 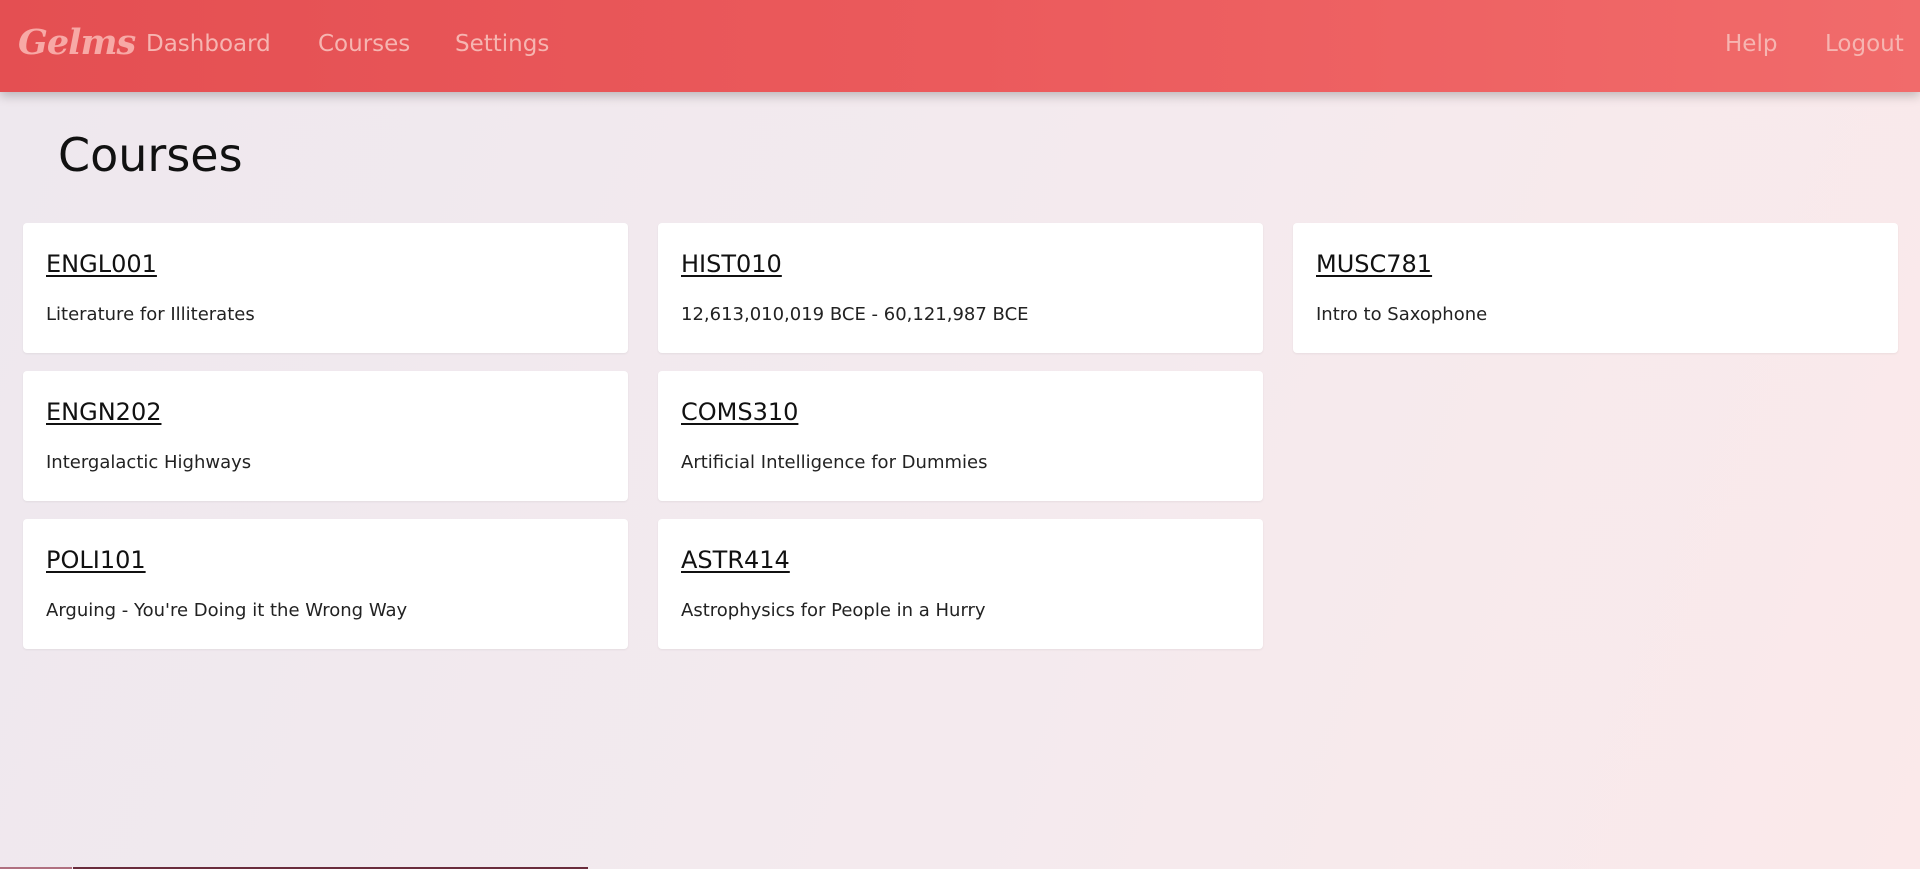 What do you see at coordinates (227, 610) in the screenshot?
I see `course-description: Arguing - You're Doing it the Wrong Way` at bounding box center [227, 610].